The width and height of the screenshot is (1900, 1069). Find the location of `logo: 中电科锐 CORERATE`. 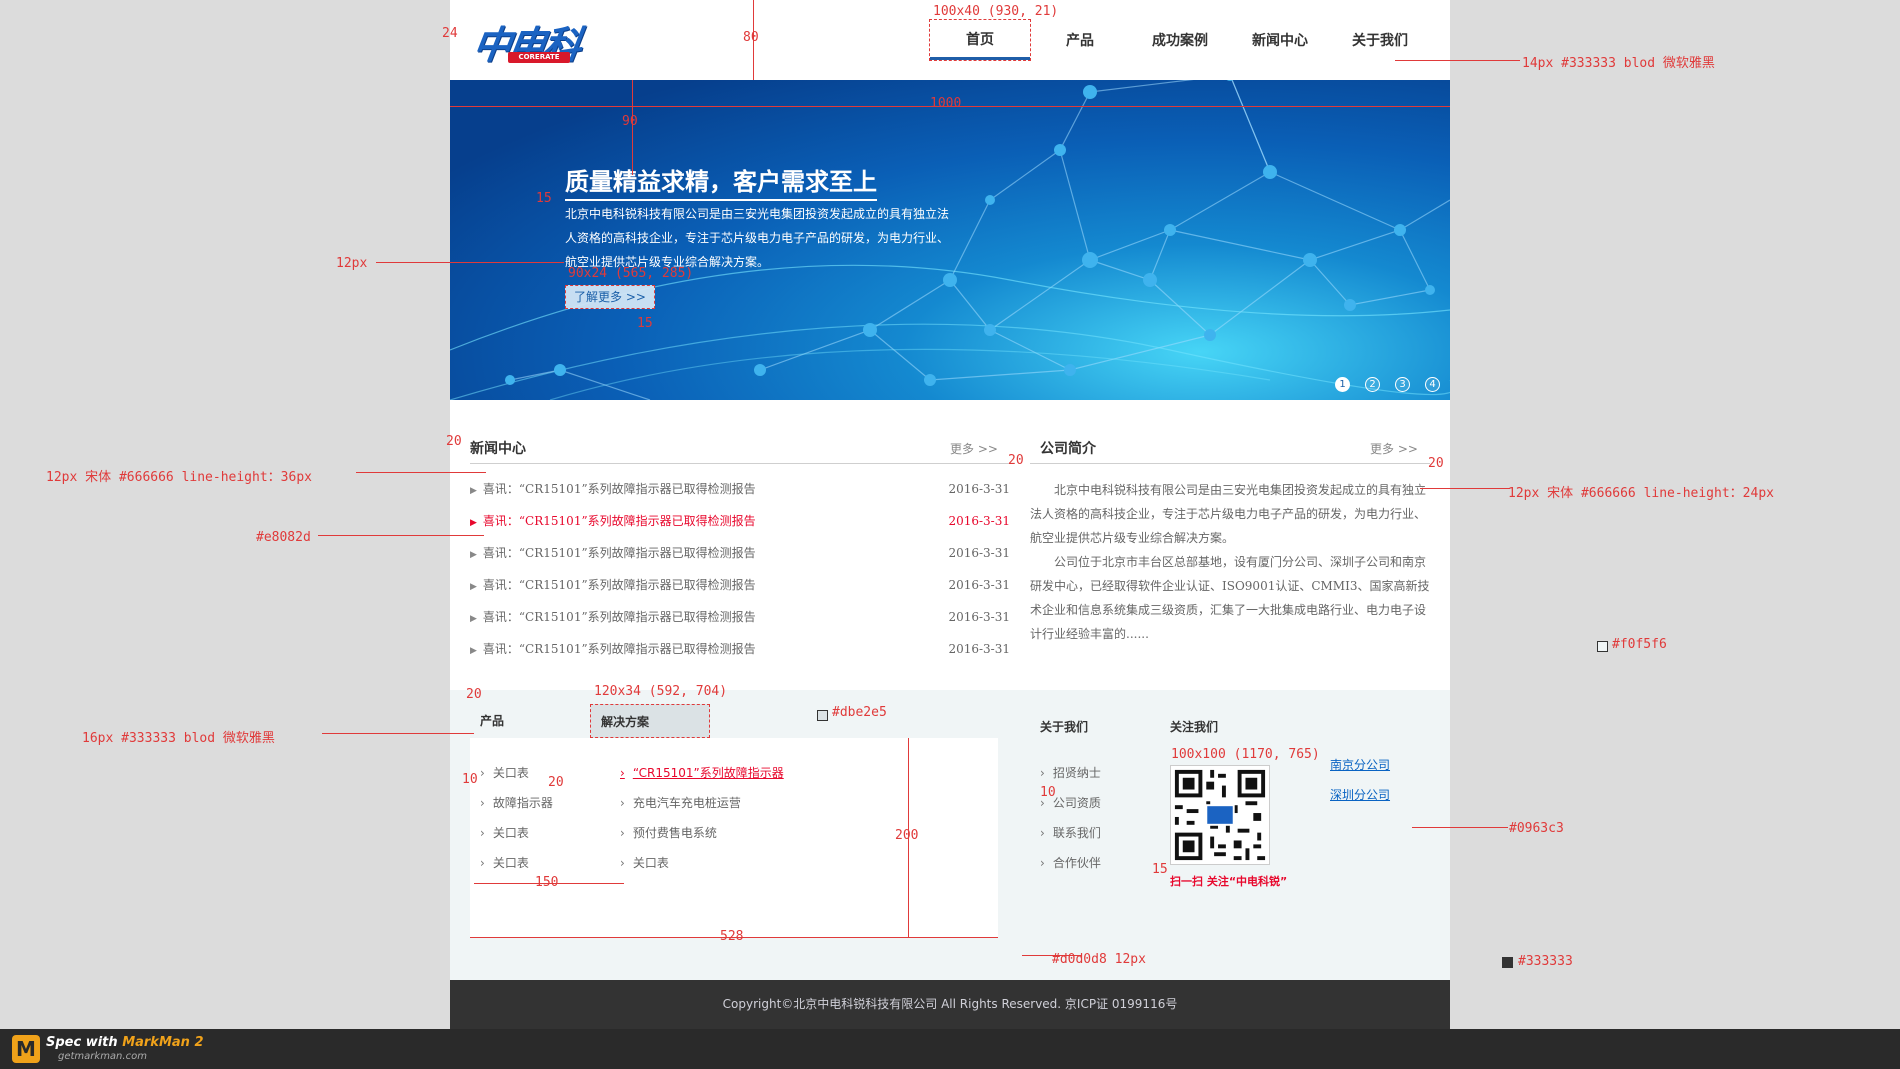

logo: 中电科锐 CORERATE is located at coordinates (528, 68).